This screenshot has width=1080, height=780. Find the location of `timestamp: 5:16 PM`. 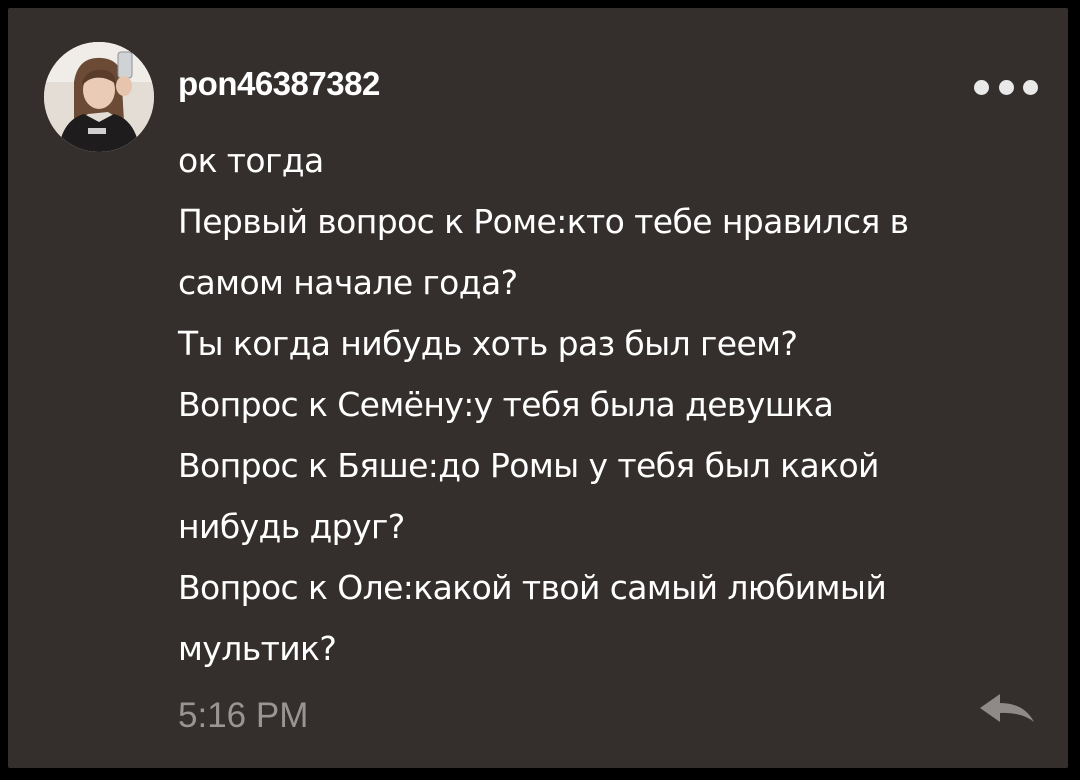

timestamp: 5:16 PM is located at coordinates (243, 715).